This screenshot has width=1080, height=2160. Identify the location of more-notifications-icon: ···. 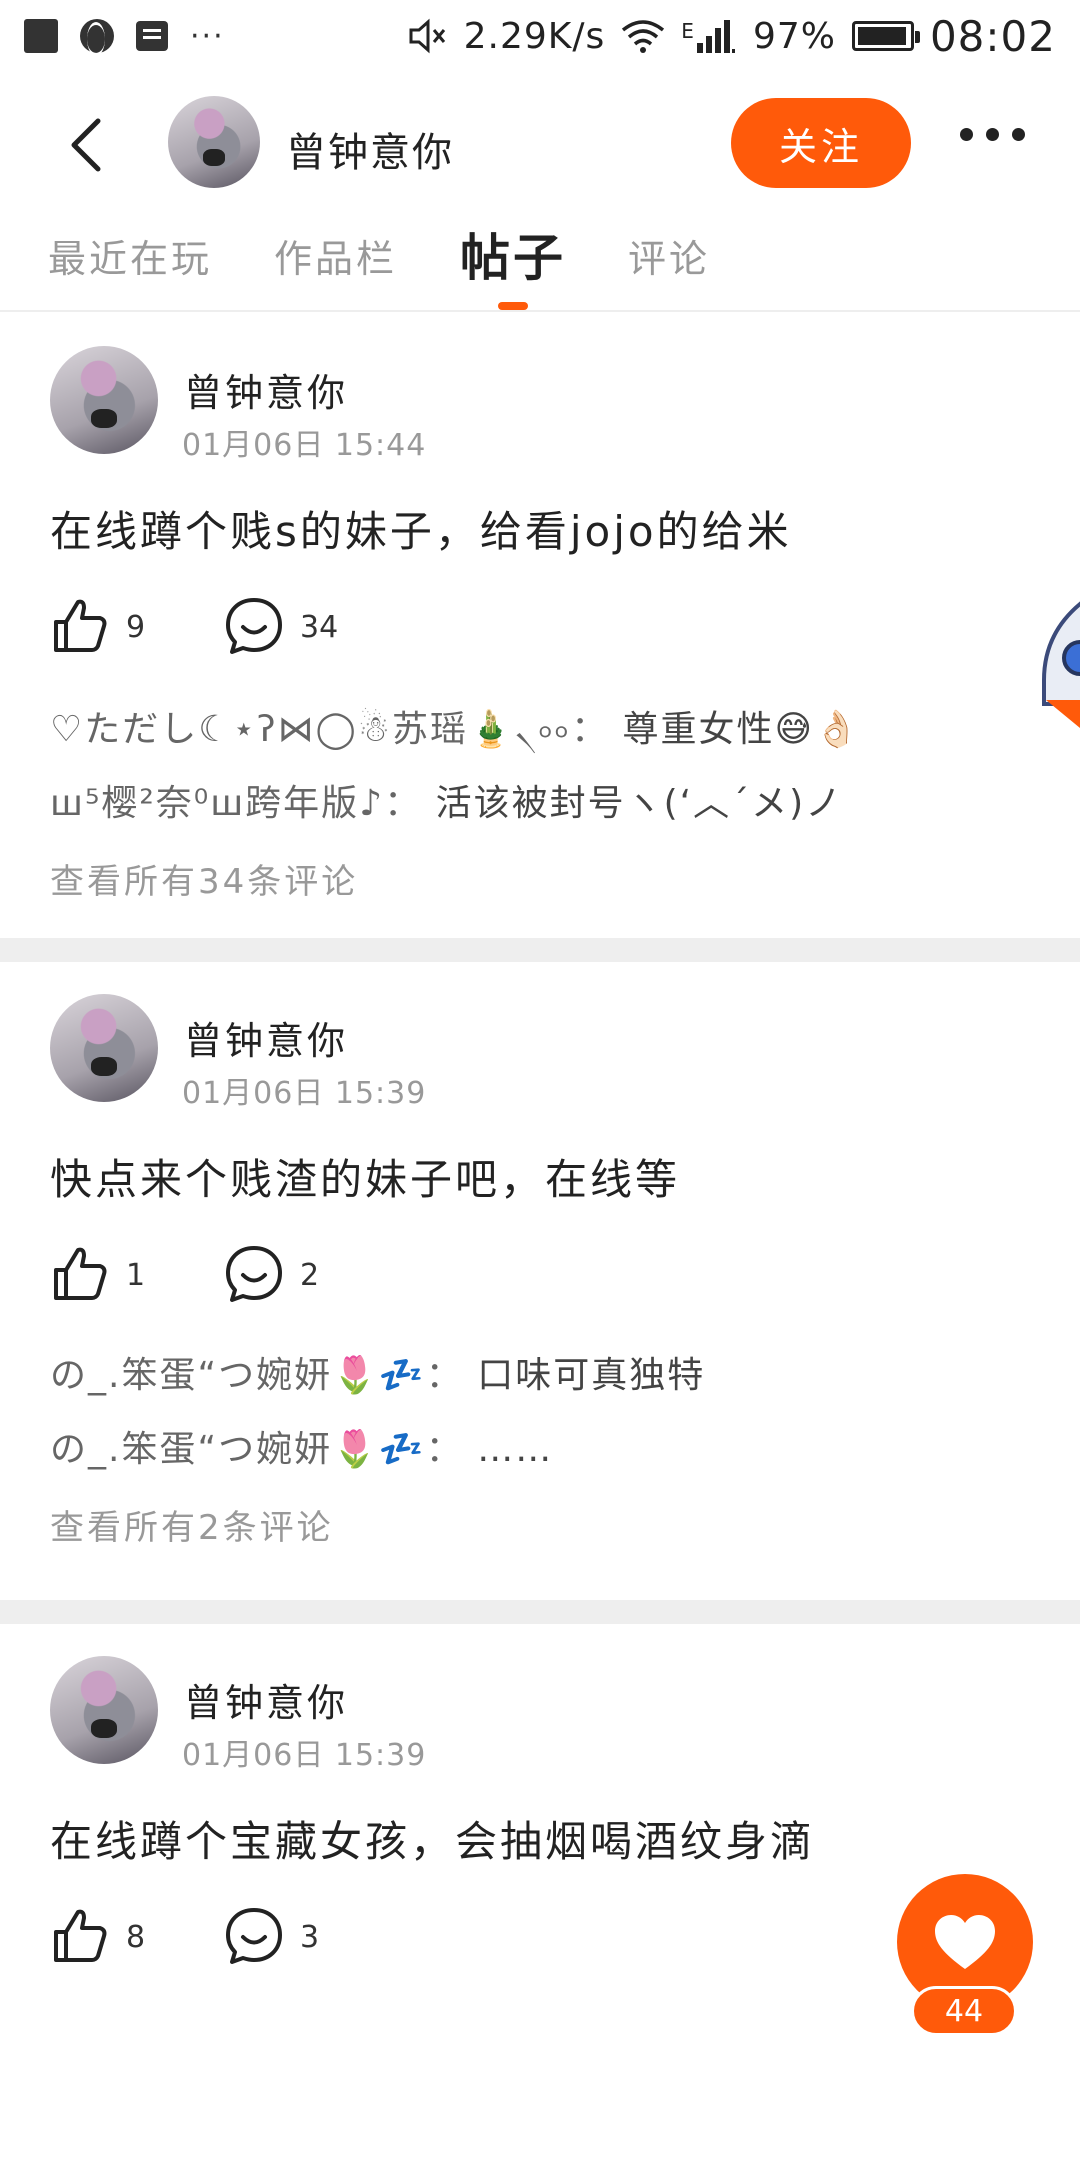
(207, 36).